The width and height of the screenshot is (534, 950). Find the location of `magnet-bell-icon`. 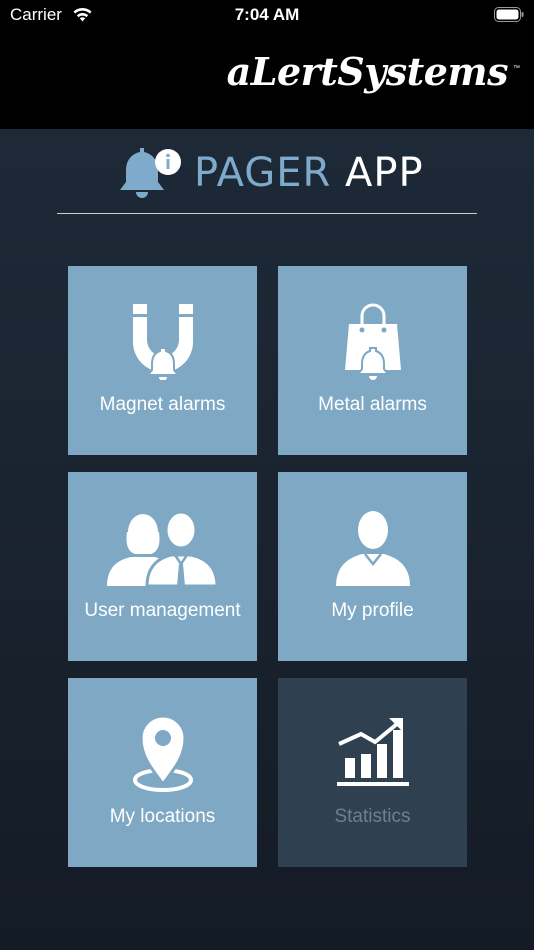

magnet-bell-icon is located at coordinates (162, 342).